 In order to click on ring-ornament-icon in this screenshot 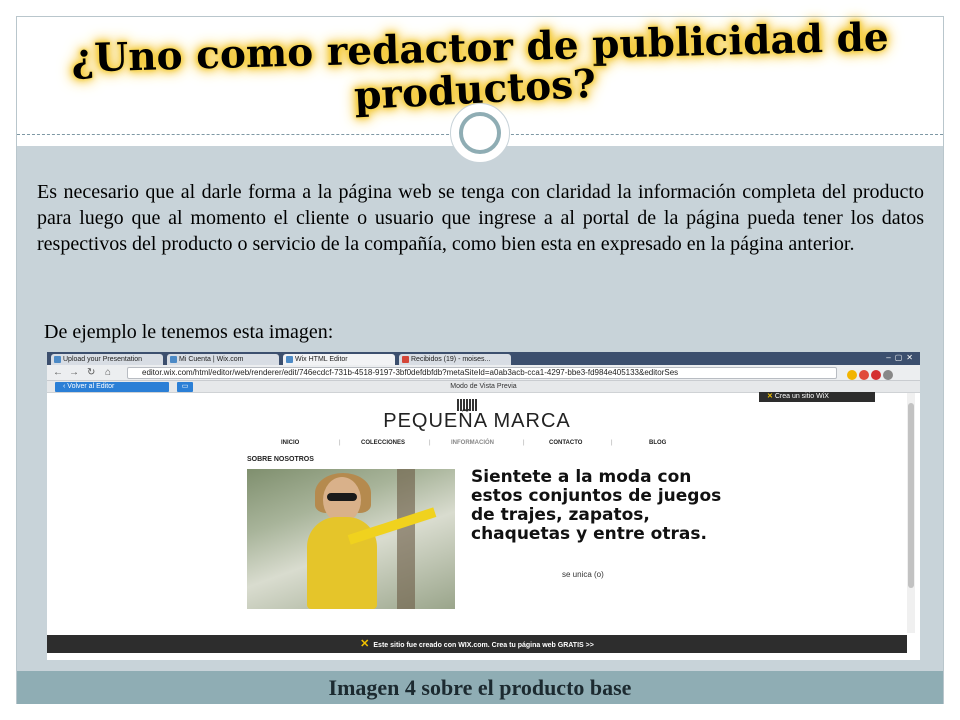, I will do `click(480, 133)`.